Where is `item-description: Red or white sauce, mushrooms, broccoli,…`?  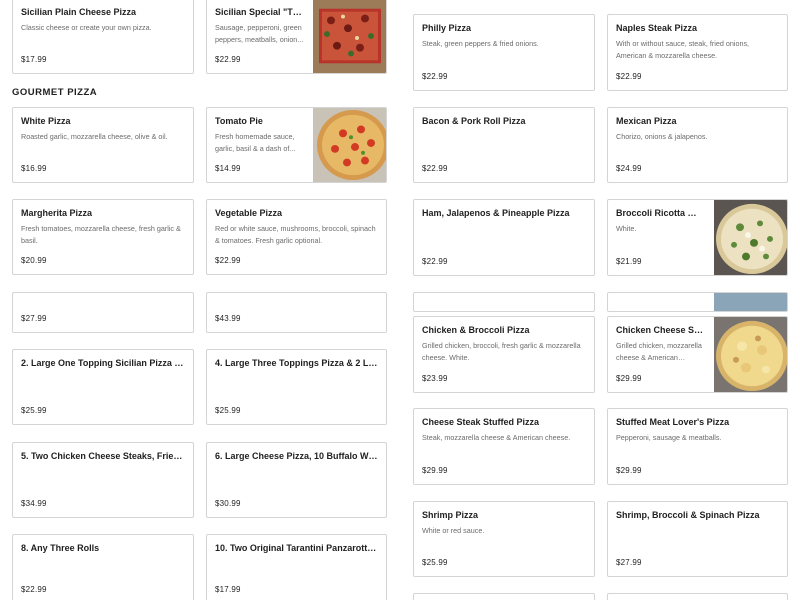
item-description: Red or white sauce, mushrooms, broccoli,… is located at coordinates (295, 234).